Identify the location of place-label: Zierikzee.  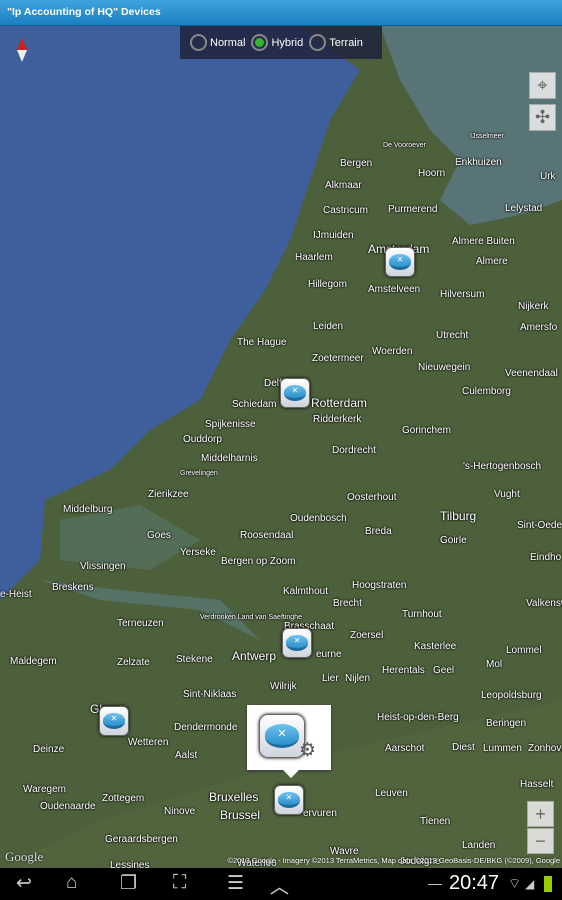
(168, 494).